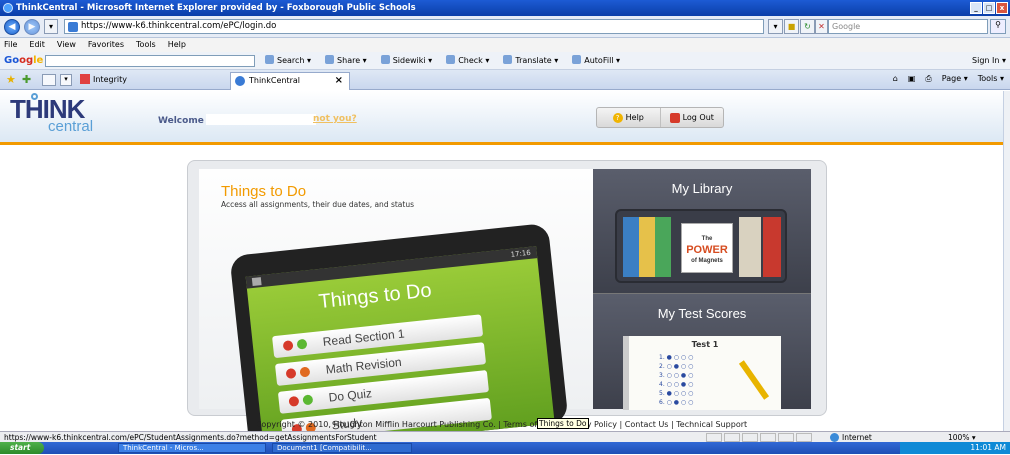 This screenshot has width=1010, height=455. I want to click on address-dropdown-icon: ▾, so click(775, 26).